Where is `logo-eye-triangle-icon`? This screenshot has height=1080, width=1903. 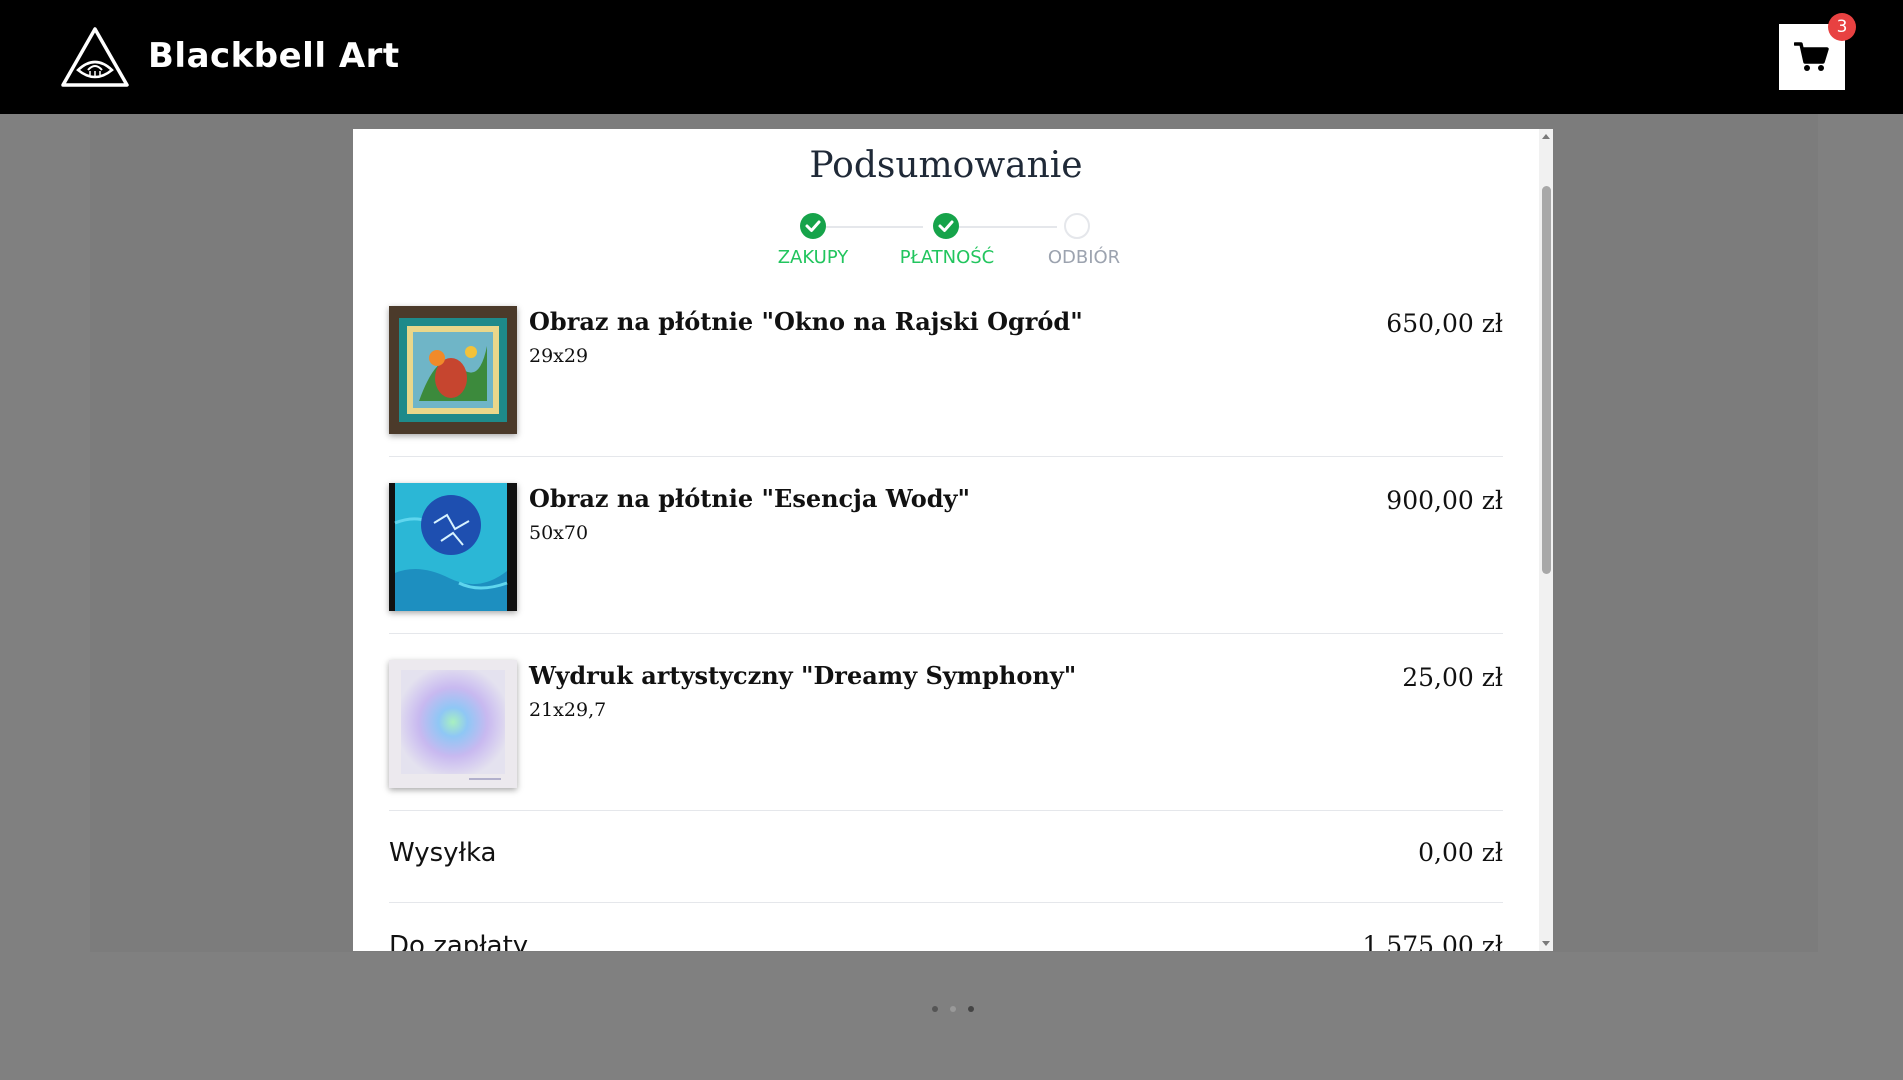 logo-eye-triangle-icon is located at coordinates (95, 57).